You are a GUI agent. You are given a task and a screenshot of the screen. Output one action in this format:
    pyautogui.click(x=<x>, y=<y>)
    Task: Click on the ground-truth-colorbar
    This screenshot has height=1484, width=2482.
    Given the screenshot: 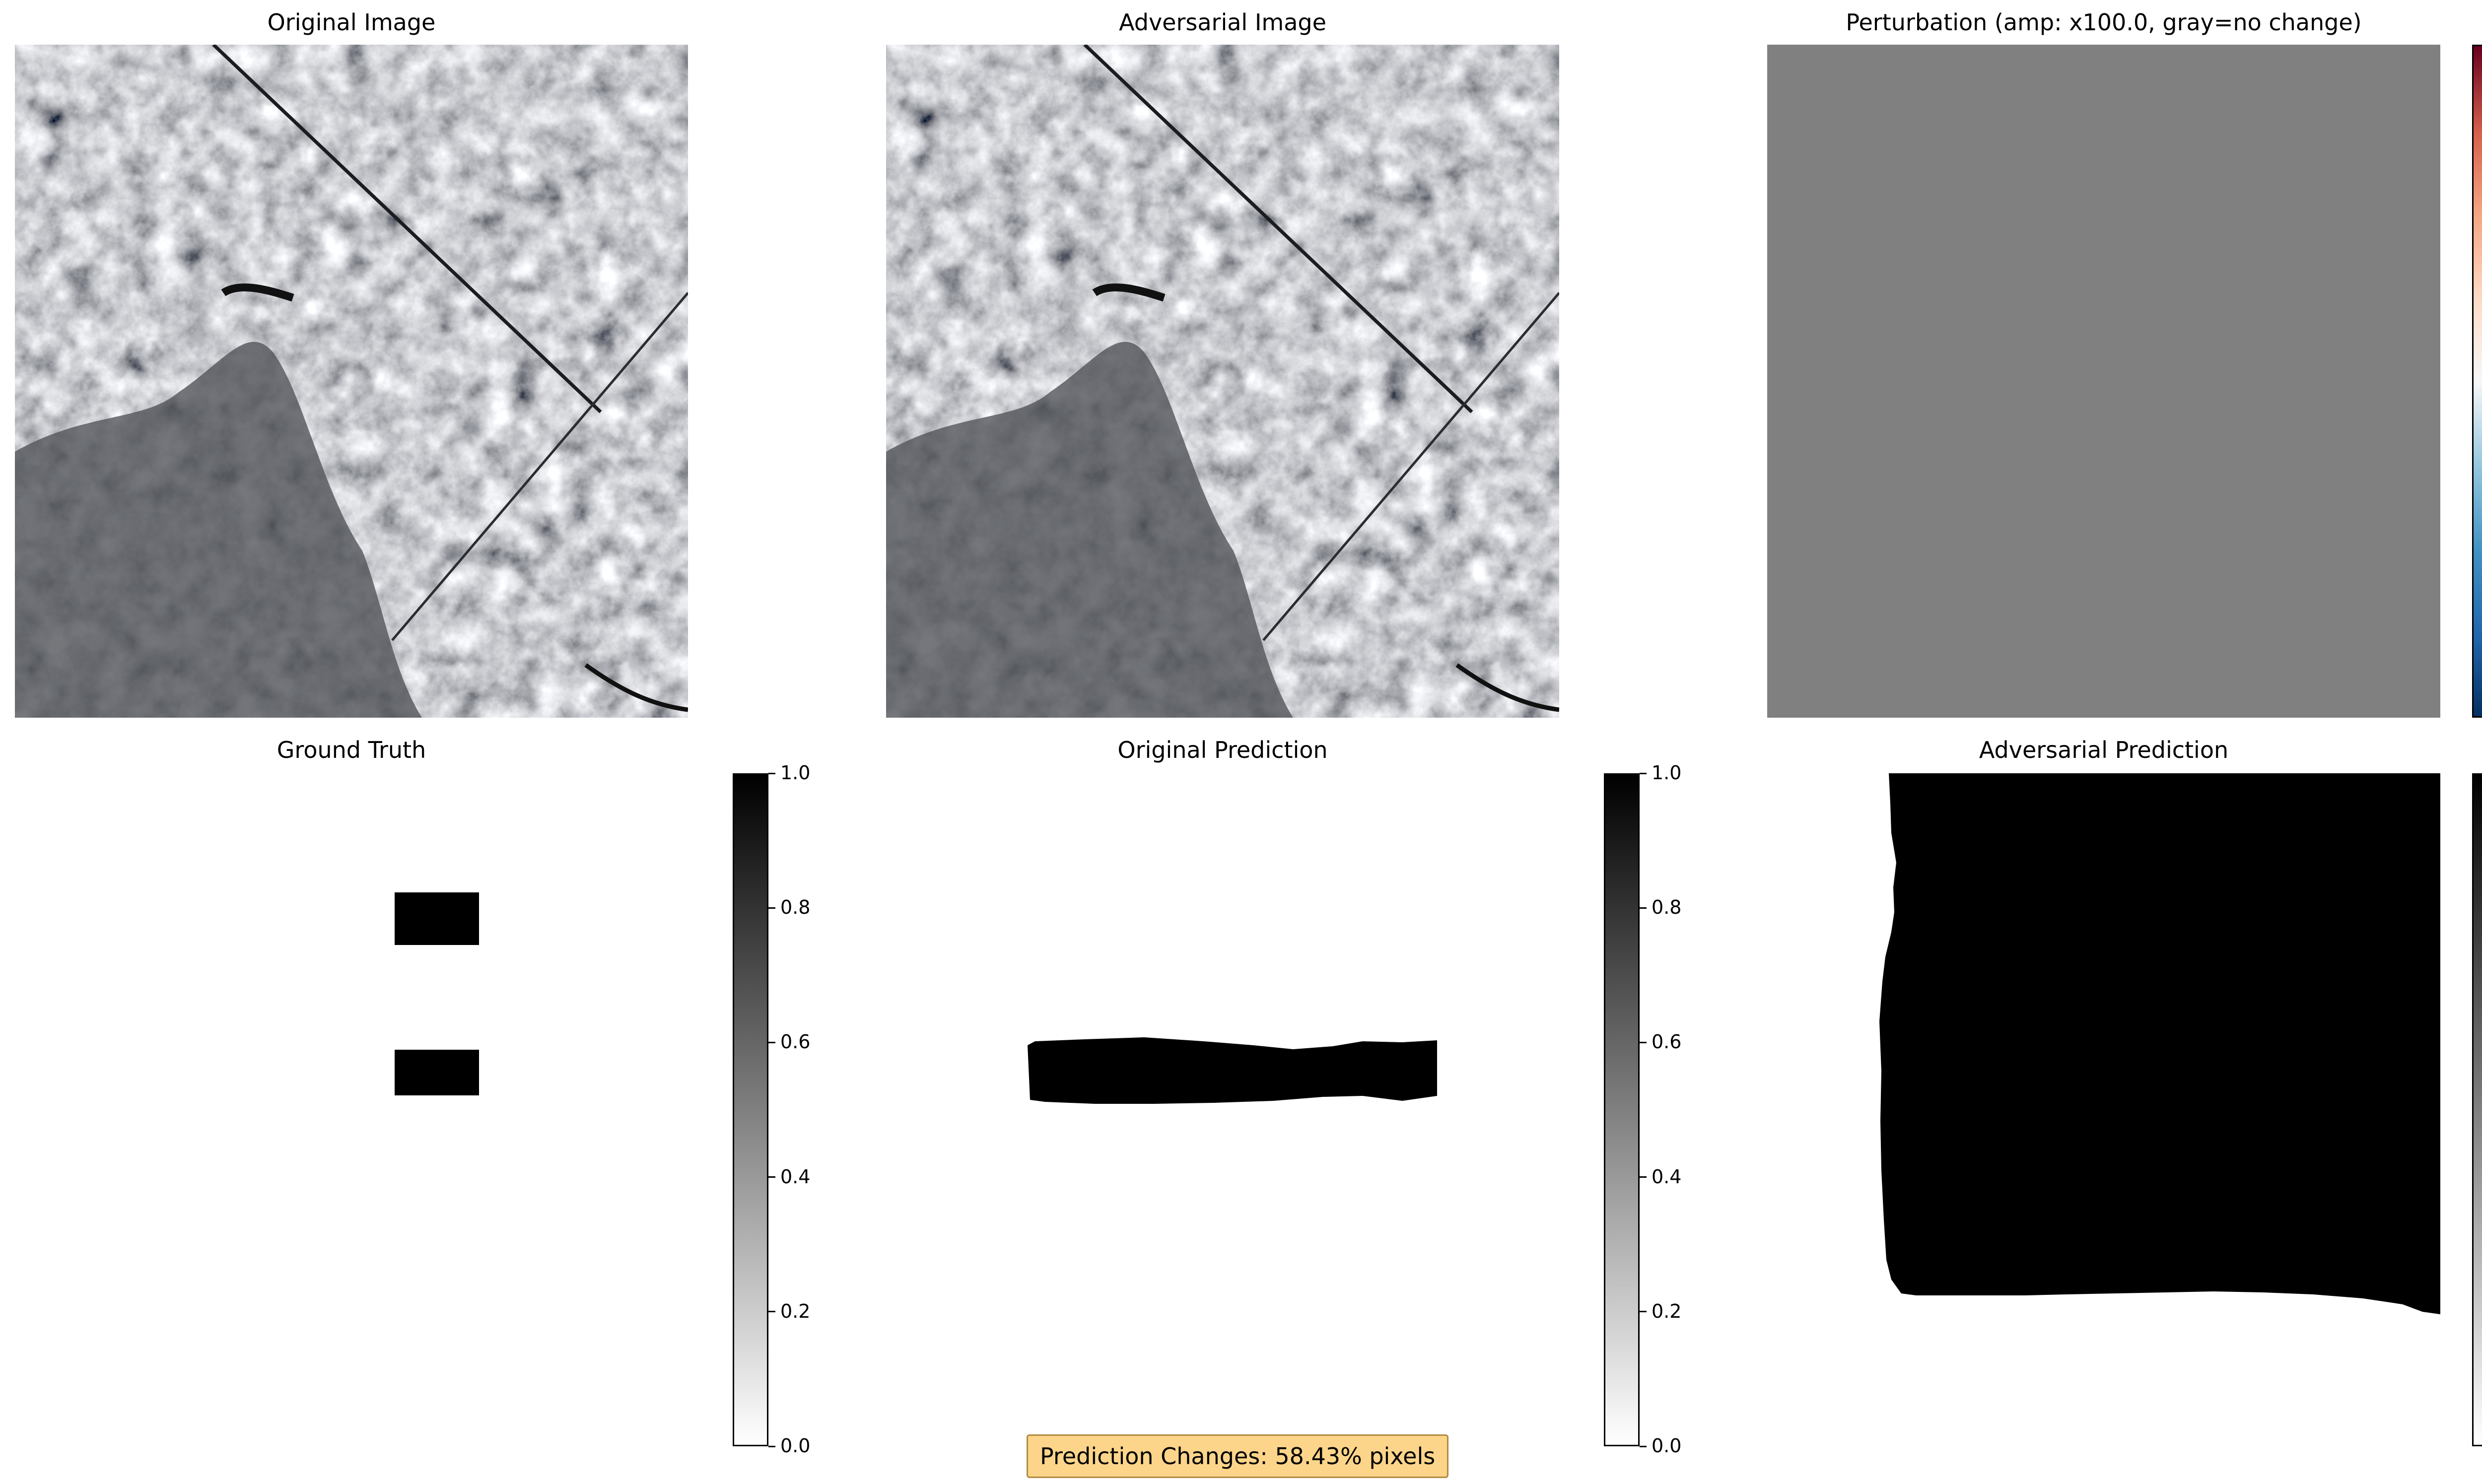 What is the action you would take?
    pyautogui.click(x=750, y=1109)
    